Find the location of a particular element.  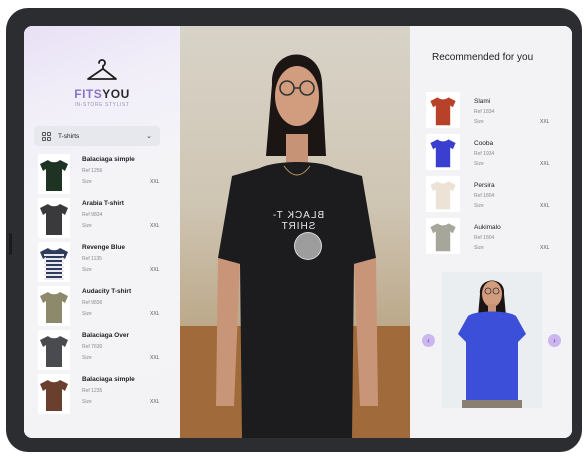

tablet-side-button is located at coordinates (10, 244).